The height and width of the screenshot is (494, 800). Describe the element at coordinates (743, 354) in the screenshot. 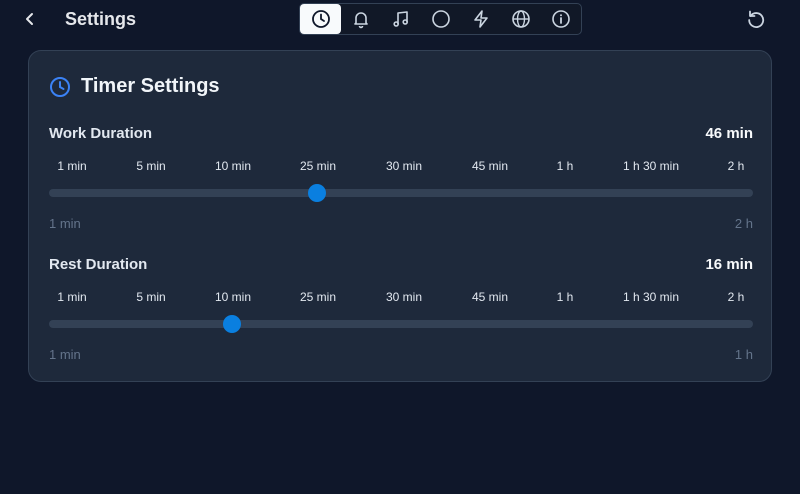

I see `rest-range-max: 1 h` at that location.